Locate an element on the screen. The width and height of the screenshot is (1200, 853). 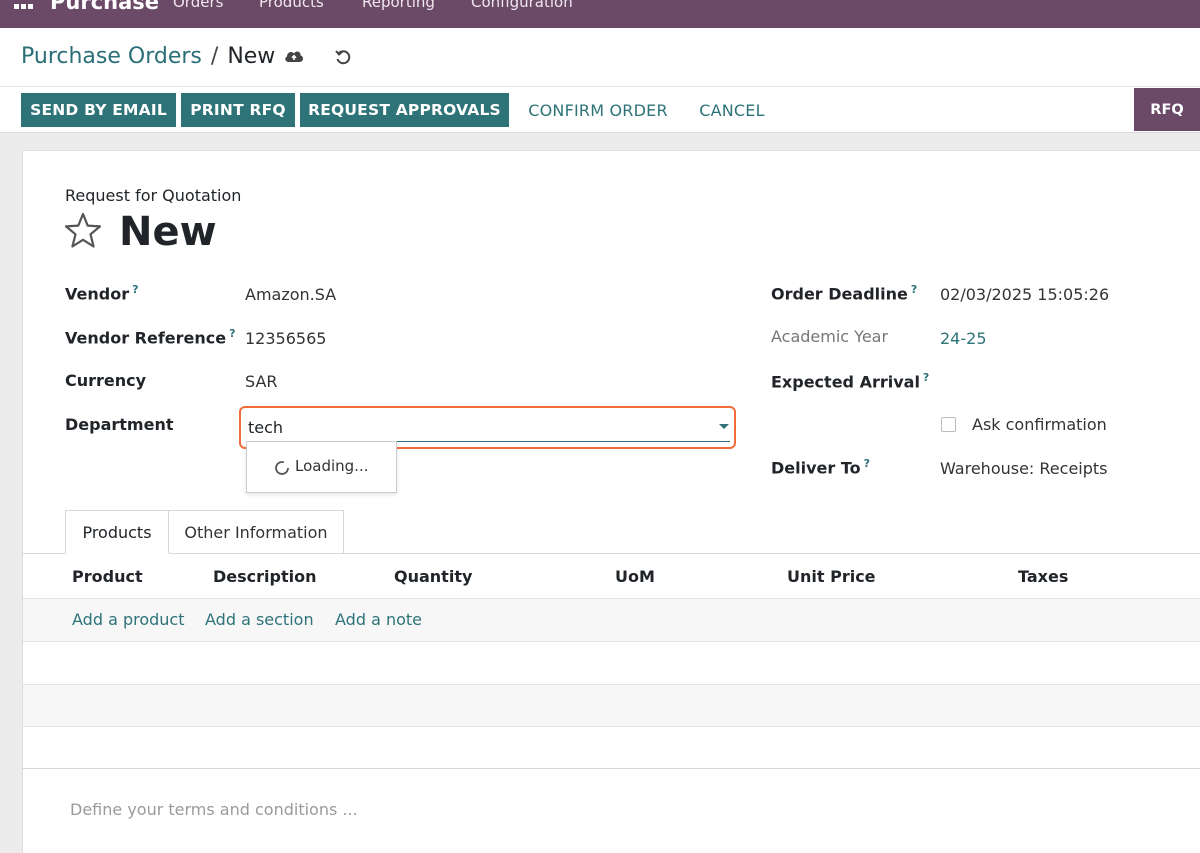
tab-products: Products is located at coordinates (117, 532).